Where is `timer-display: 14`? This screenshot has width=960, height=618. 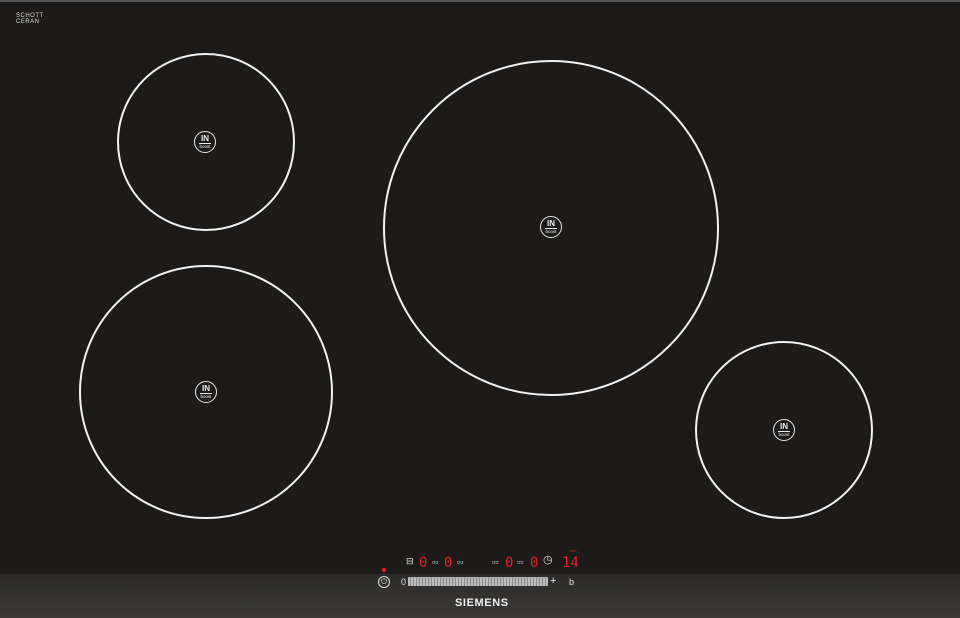 timer-display: 14 is located at coordinates (570, 563).